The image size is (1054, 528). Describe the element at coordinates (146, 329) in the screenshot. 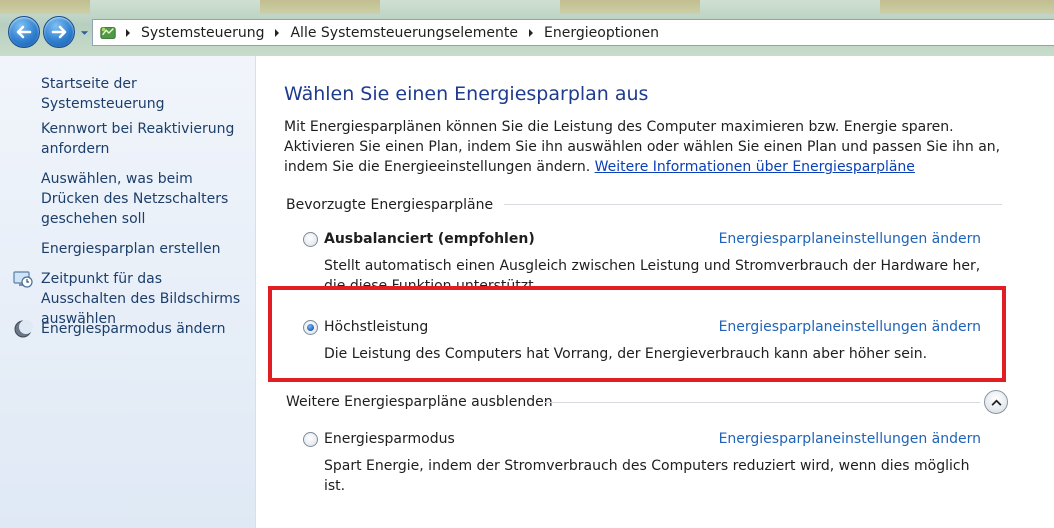

I see `link-sleep-mode: Energiesparmodus ändern` at that location.